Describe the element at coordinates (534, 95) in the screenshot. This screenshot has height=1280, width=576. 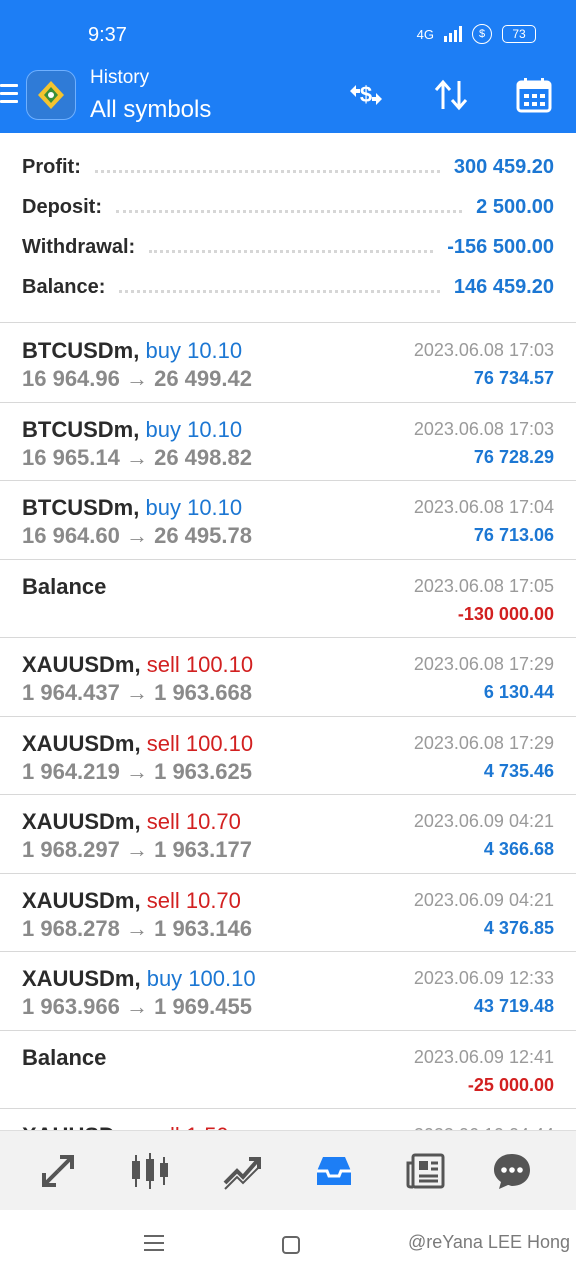
I see `calendar-icon` at that location.